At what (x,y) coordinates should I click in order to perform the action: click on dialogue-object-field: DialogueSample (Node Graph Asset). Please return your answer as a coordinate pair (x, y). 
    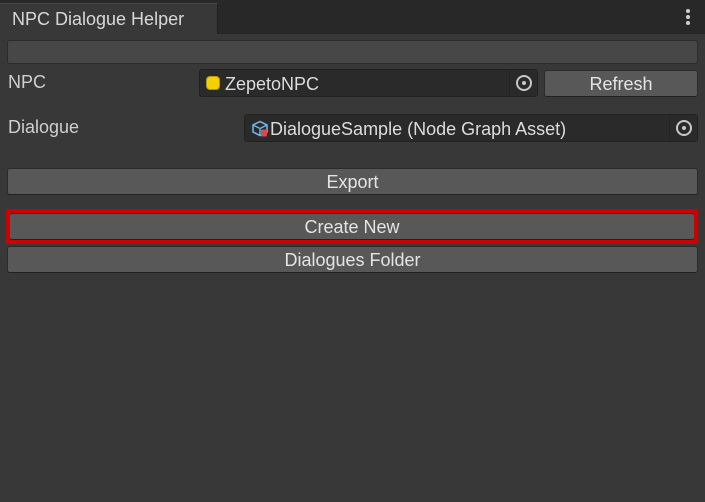
    Looking at the image, I should click on (471, 128).